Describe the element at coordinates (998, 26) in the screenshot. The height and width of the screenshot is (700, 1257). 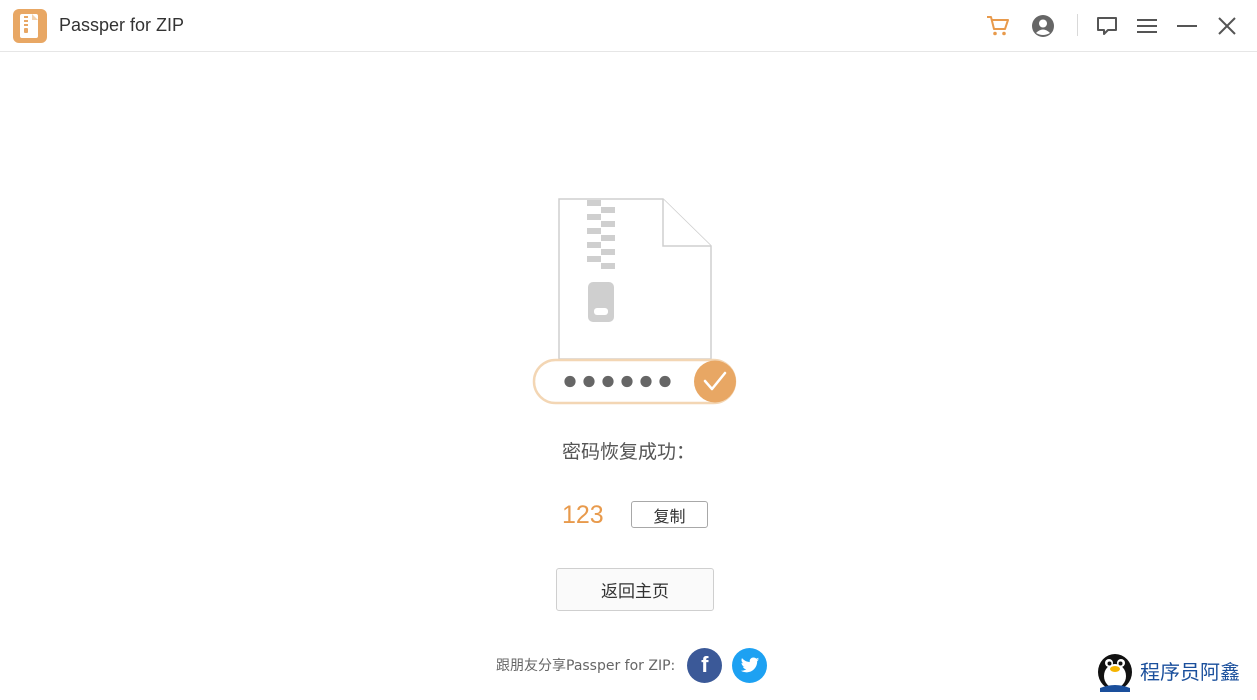
I see `cart-icon` at that location.